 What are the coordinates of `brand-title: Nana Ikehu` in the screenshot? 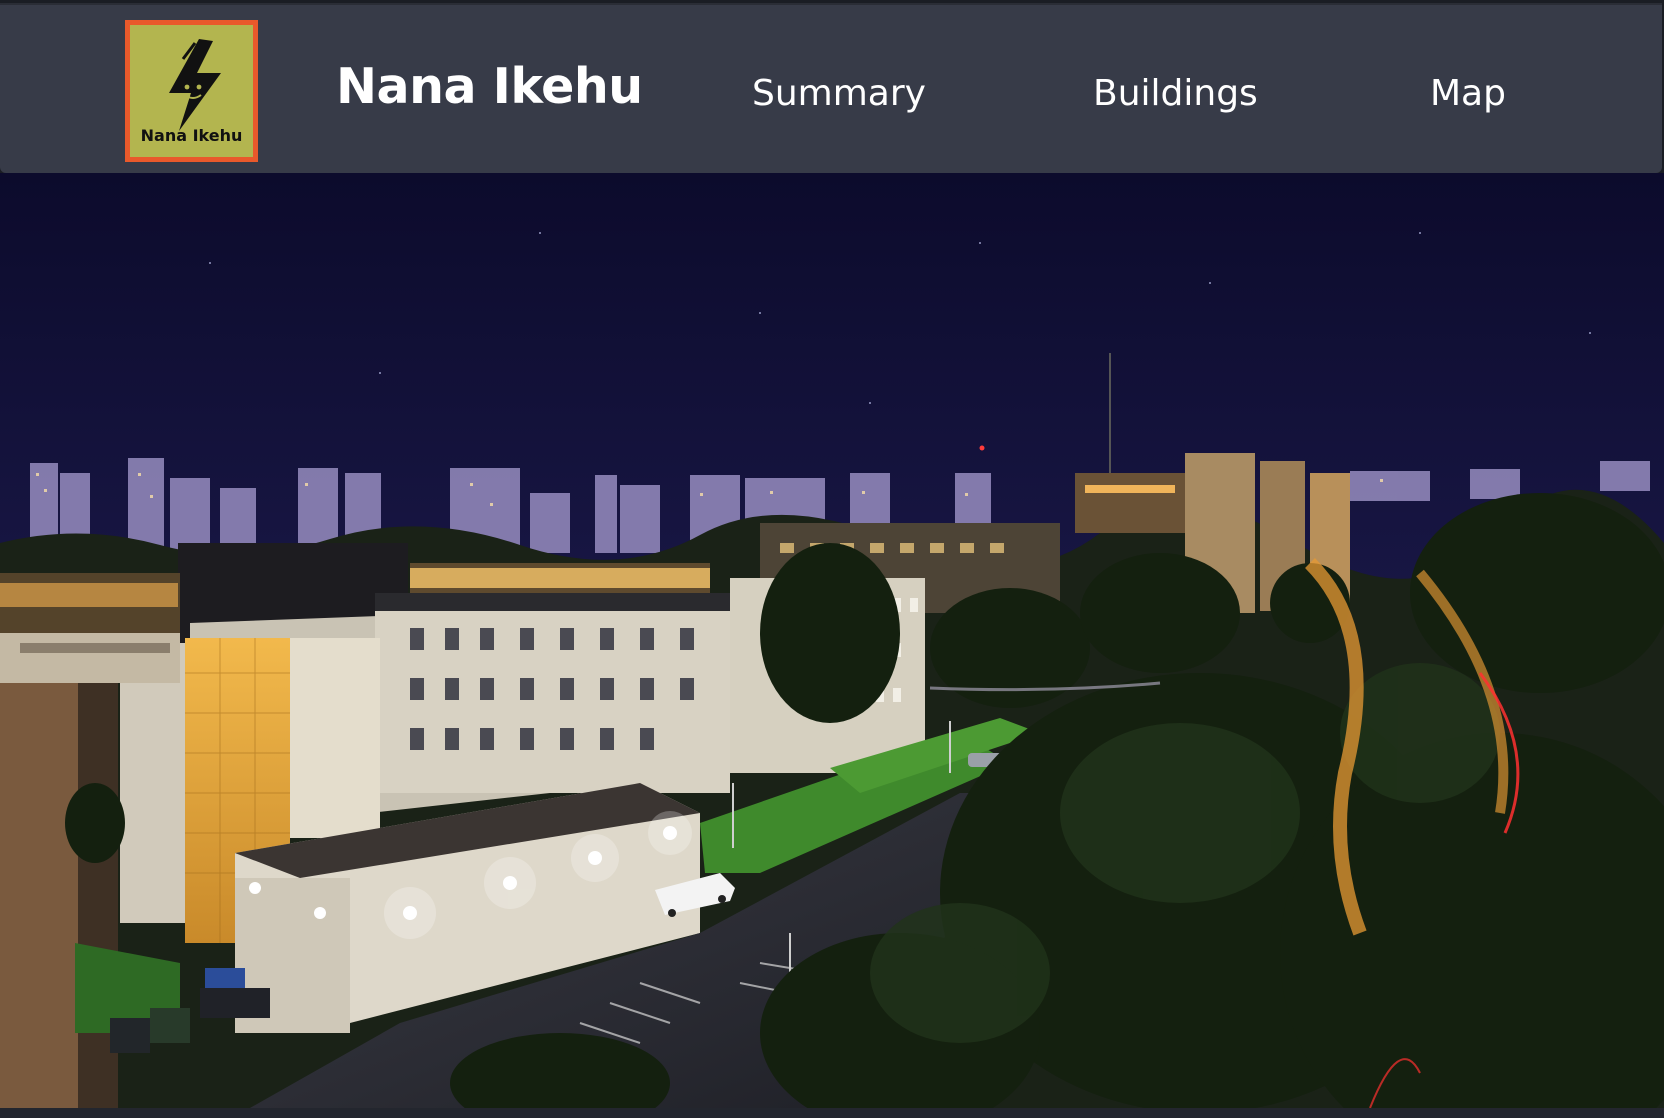 It's located at (489, 86).